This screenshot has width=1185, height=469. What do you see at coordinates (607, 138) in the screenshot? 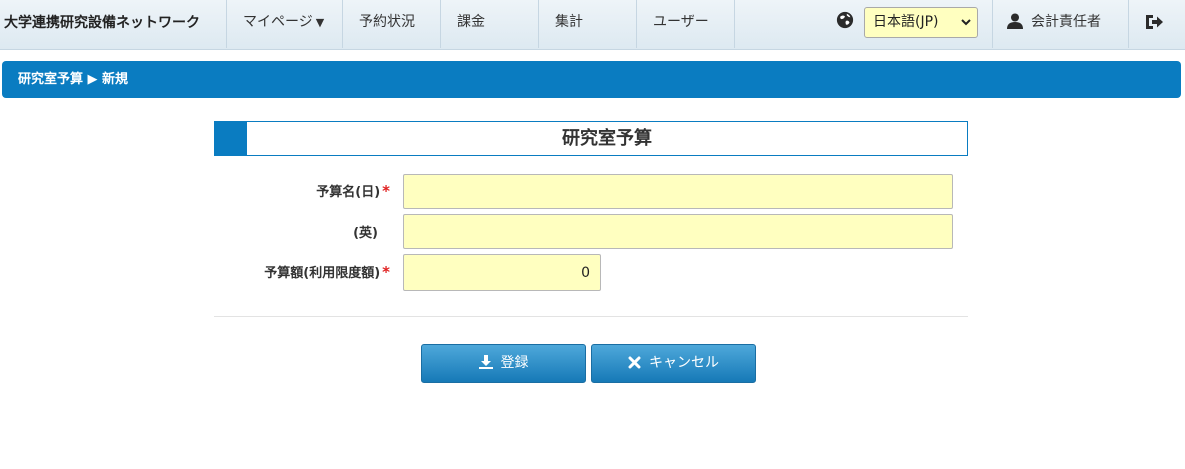
I see `section-title: 研究室予算` at bounding box center [607, 138].